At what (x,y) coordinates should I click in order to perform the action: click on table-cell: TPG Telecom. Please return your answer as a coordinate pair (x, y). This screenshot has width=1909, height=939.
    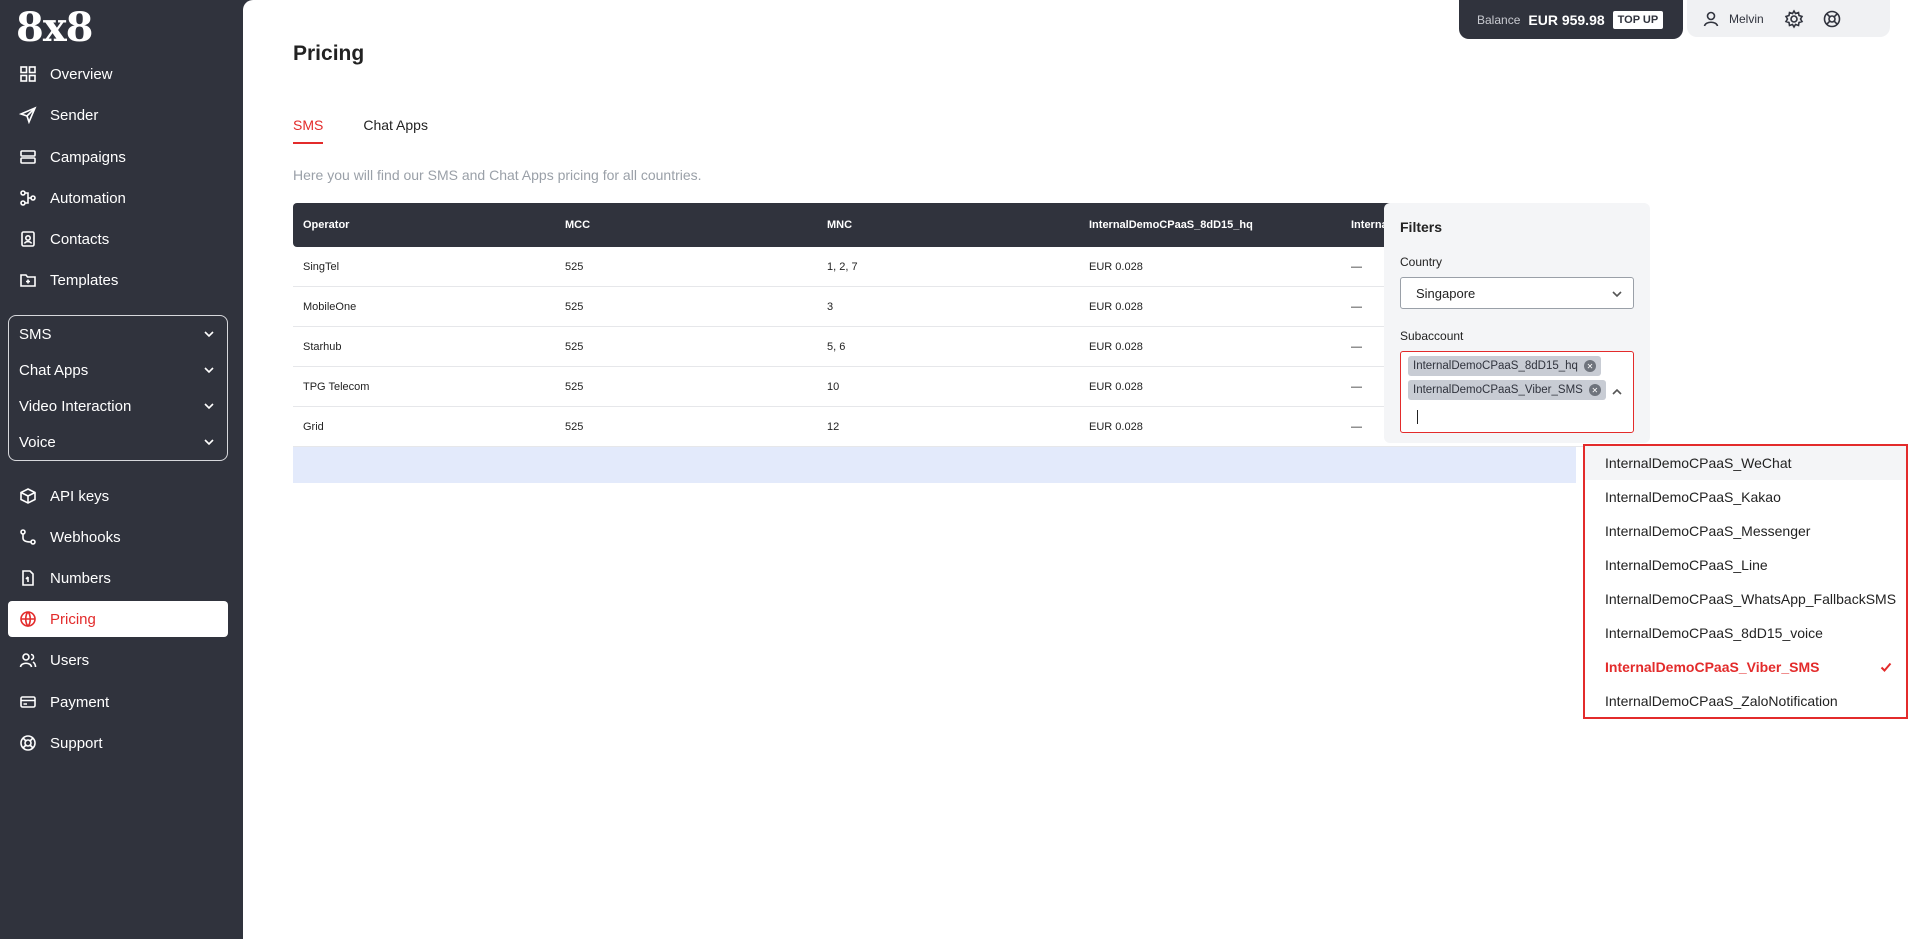
    Looking at the image, I should click on (336, 386).